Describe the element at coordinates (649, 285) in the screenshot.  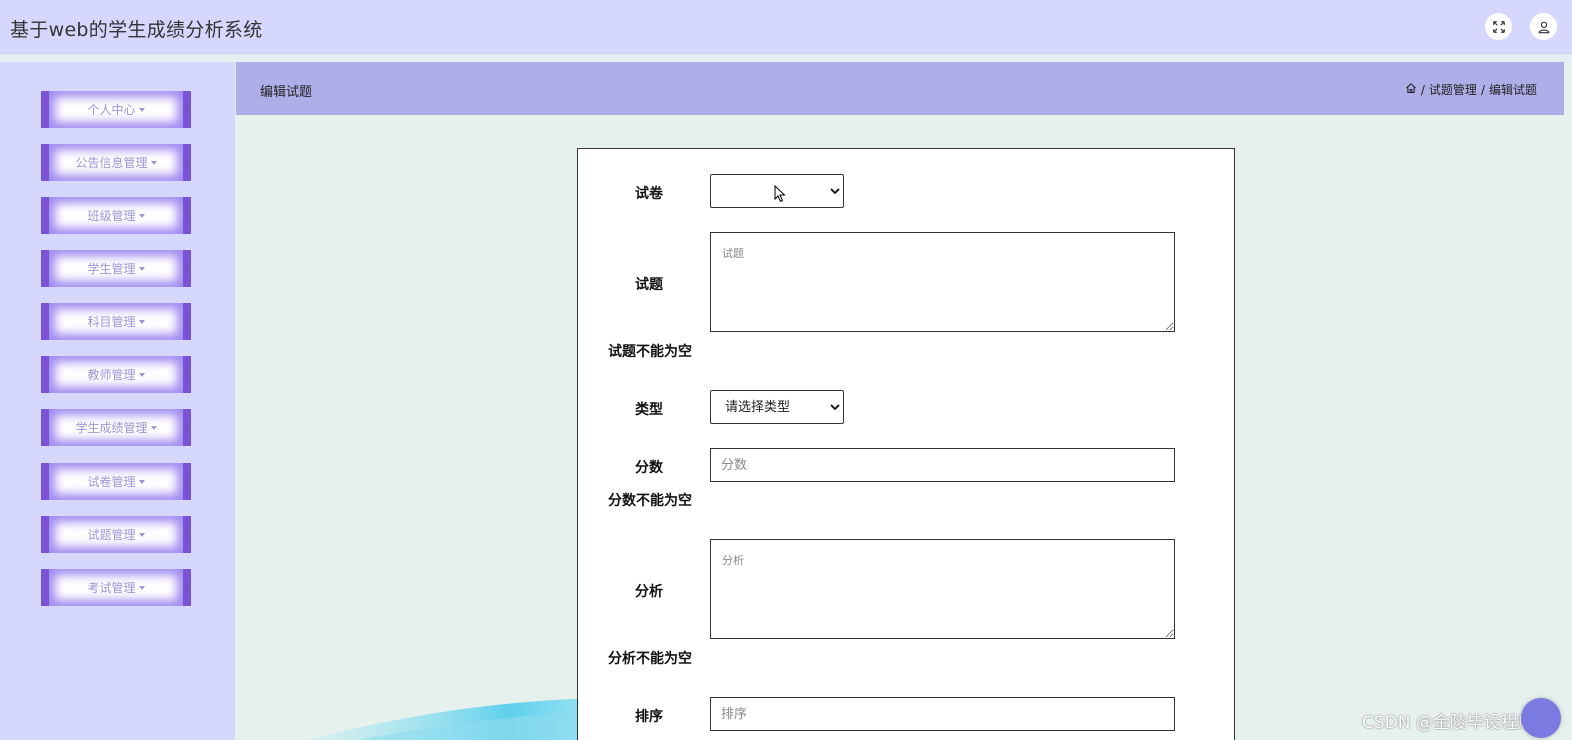
I see `question-label: 试题` at that location.